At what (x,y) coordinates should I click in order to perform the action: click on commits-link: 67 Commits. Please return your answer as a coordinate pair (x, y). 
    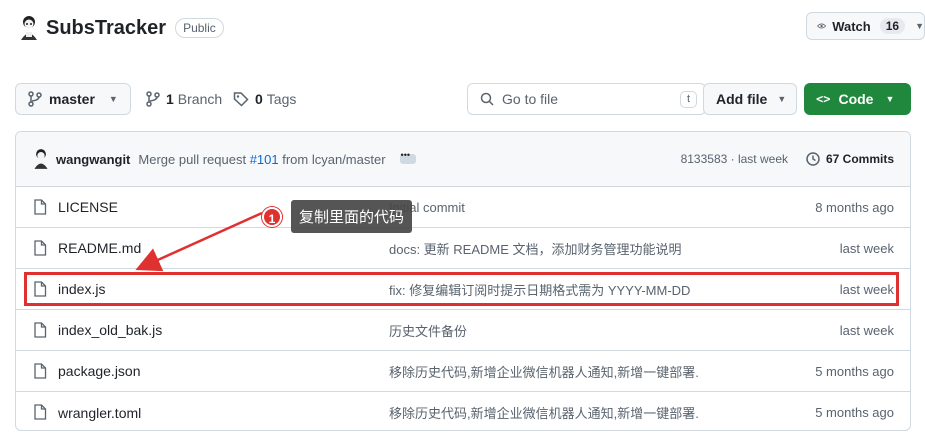
    Looking at the image, I should click on (849, 159).